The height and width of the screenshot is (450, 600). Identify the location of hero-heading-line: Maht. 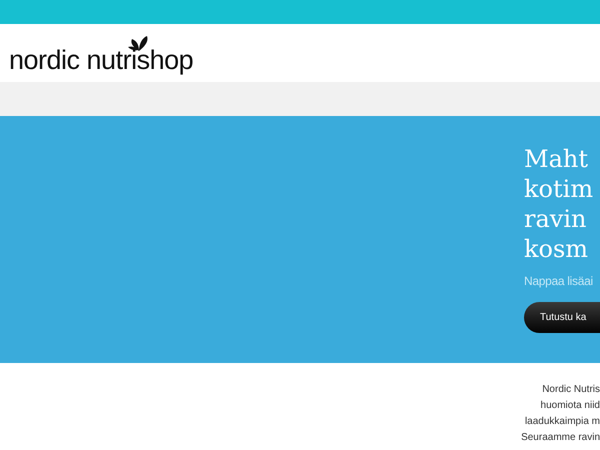
(556, 159).